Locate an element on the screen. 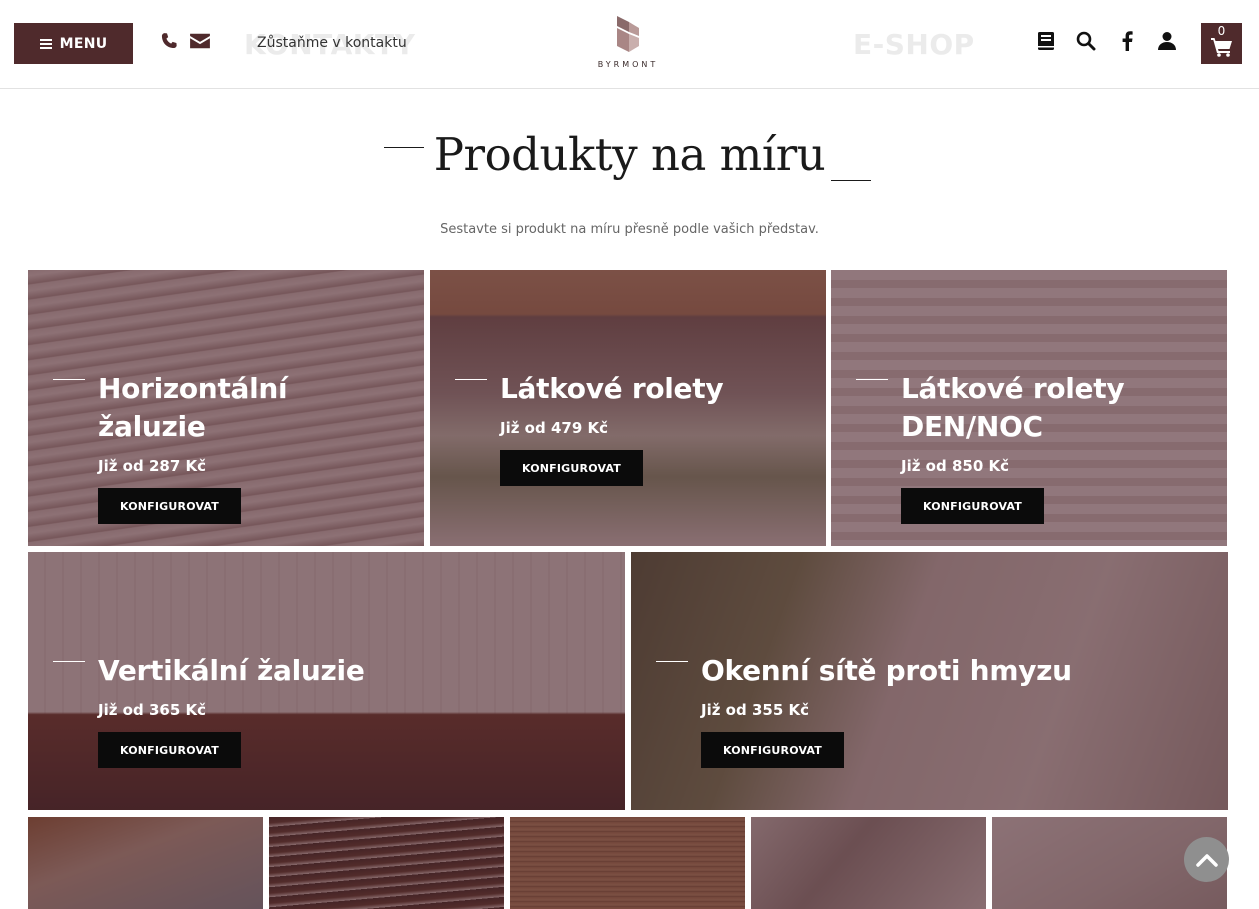 This screenshot has width=1259, height=909. cart-button: 0 is located at coordinates (1221, 43).